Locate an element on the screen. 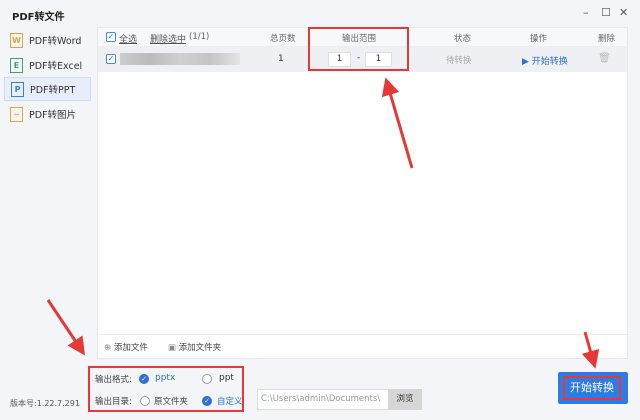 The width and height of the screenshot is (640, 420). arrow-to-range is located at coordinates (397, 123).